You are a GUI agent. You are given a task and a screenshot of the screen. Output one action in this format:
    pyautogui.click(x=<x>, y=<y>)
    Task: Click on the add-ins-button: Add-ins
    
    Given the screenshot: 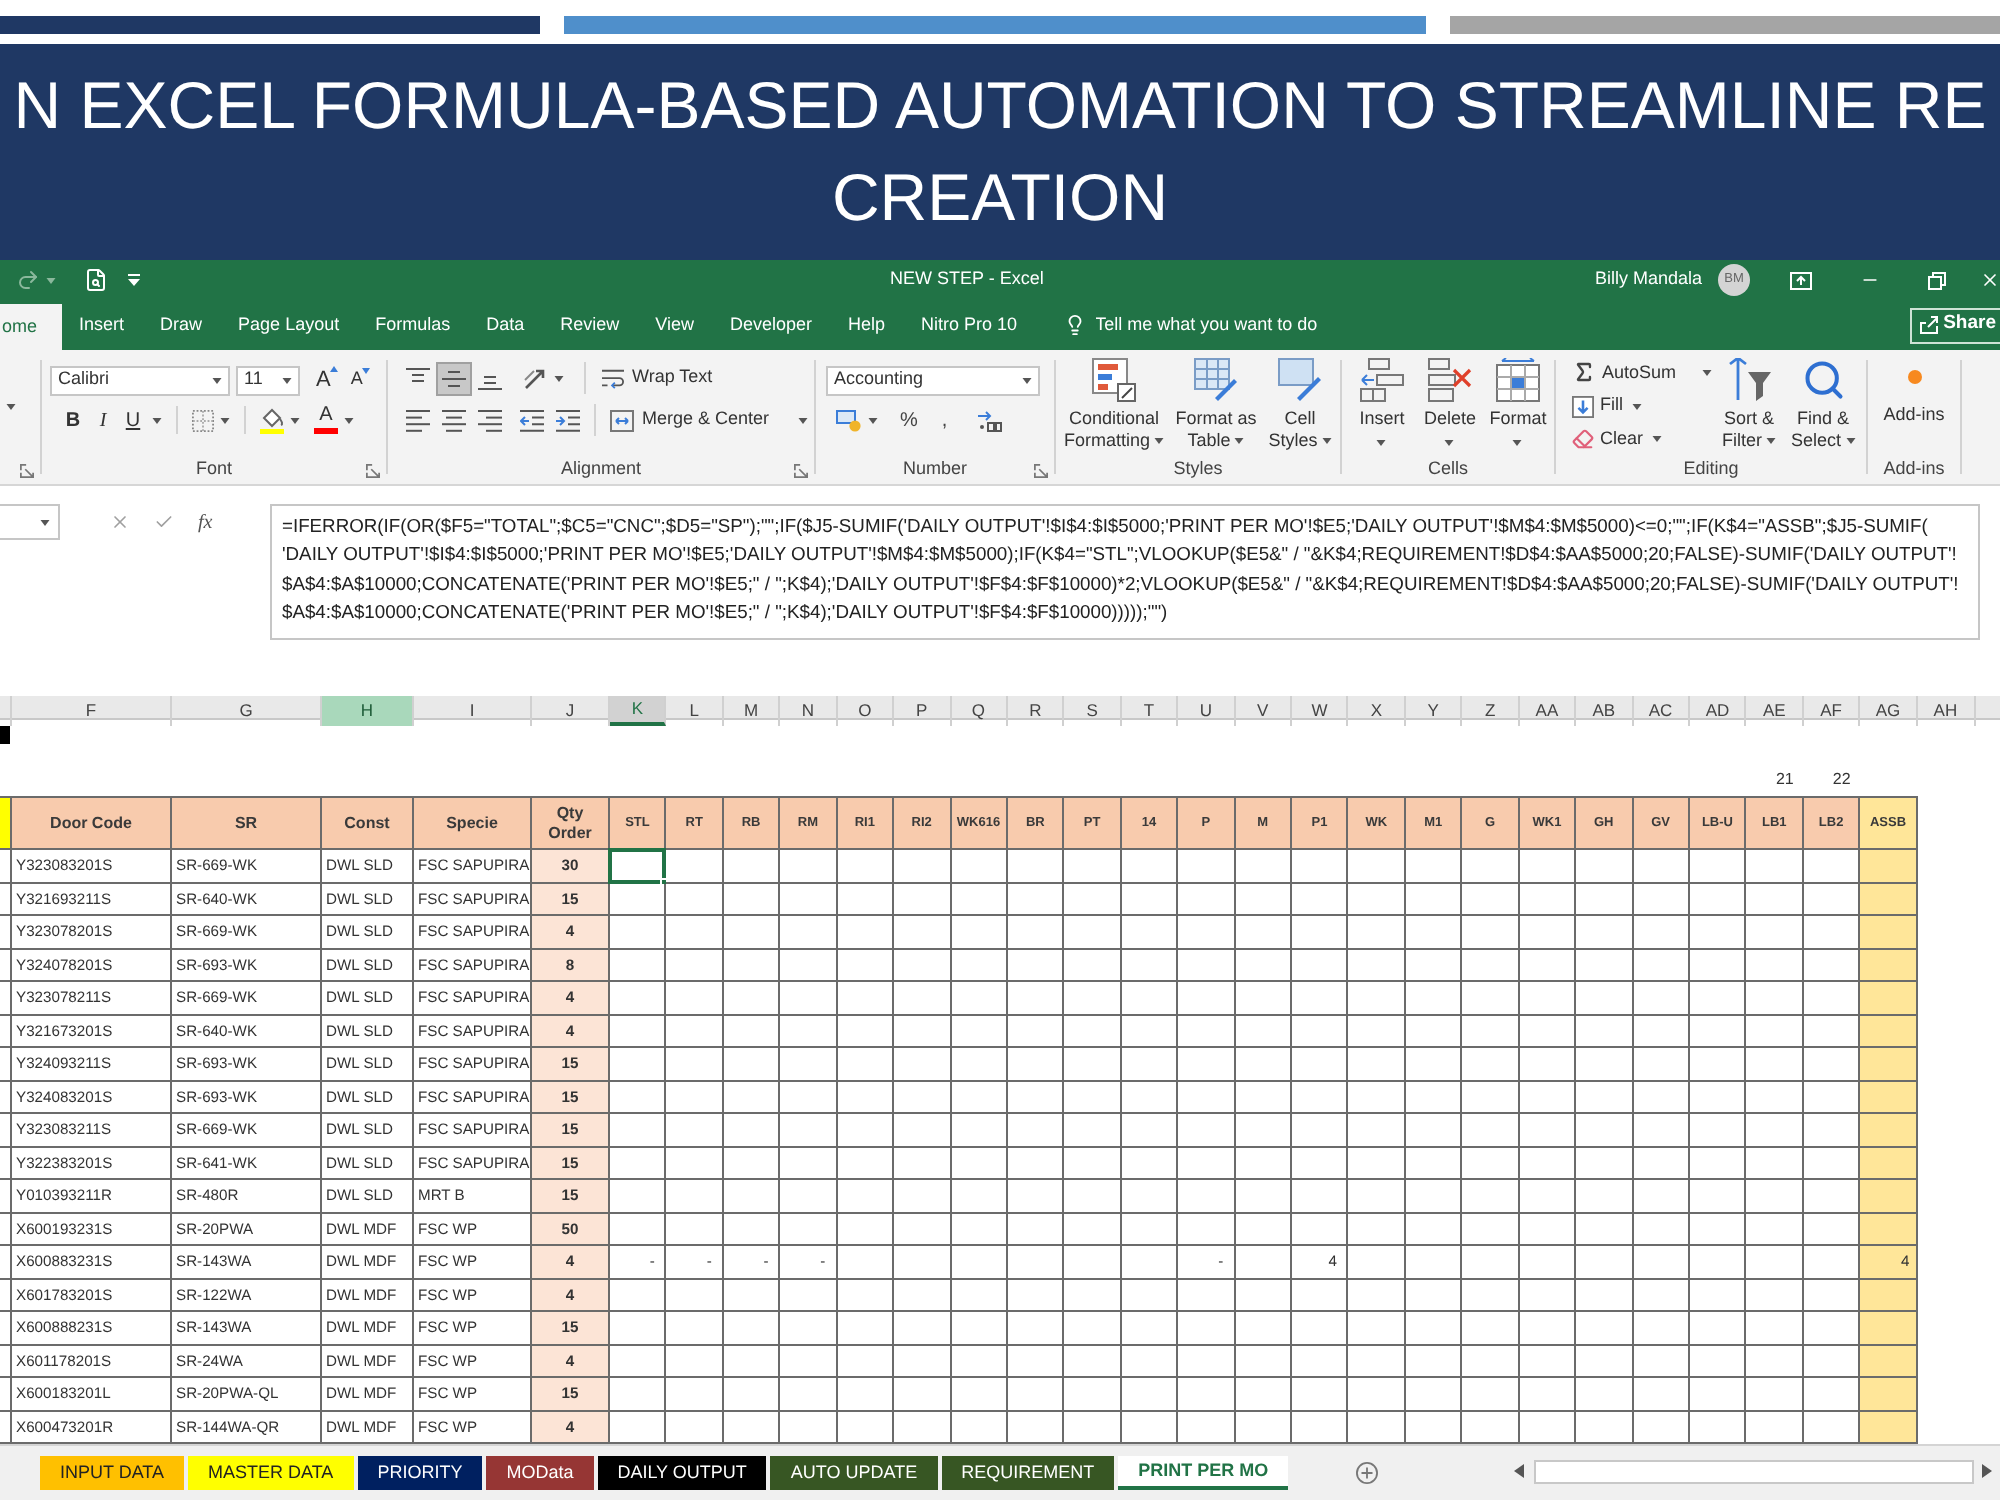 What is the action you would take?
    pyautogui.click(x=1914, y=389)
    